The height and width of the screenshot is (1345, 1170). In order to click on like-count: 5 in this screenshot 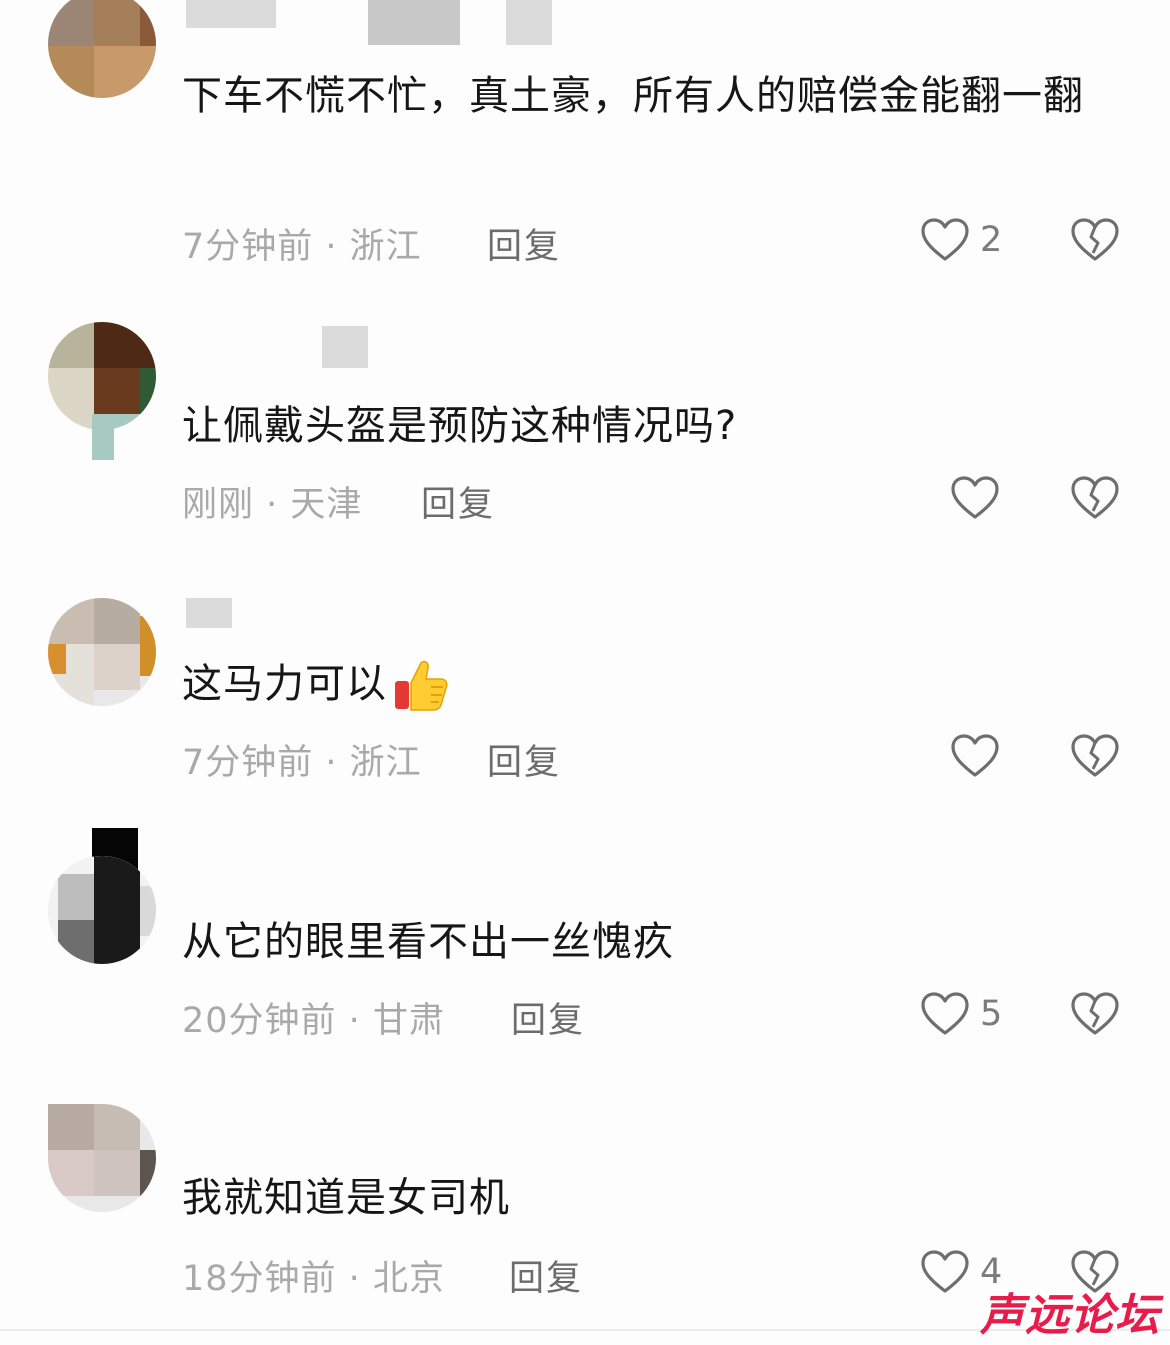, I will do `click(991, 1014)`.